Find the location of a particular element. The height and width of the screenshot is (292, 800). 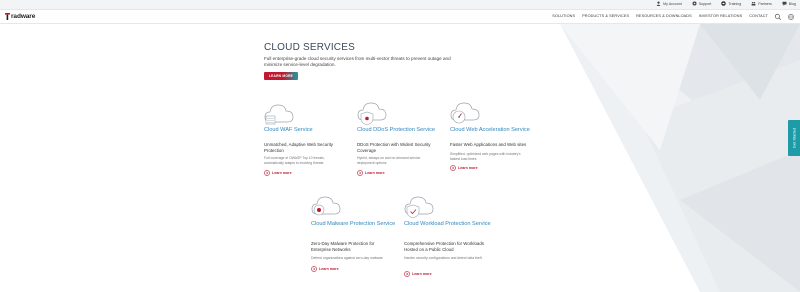

learn-more-button: LEARN MORE is located at coordinates (281, 76).